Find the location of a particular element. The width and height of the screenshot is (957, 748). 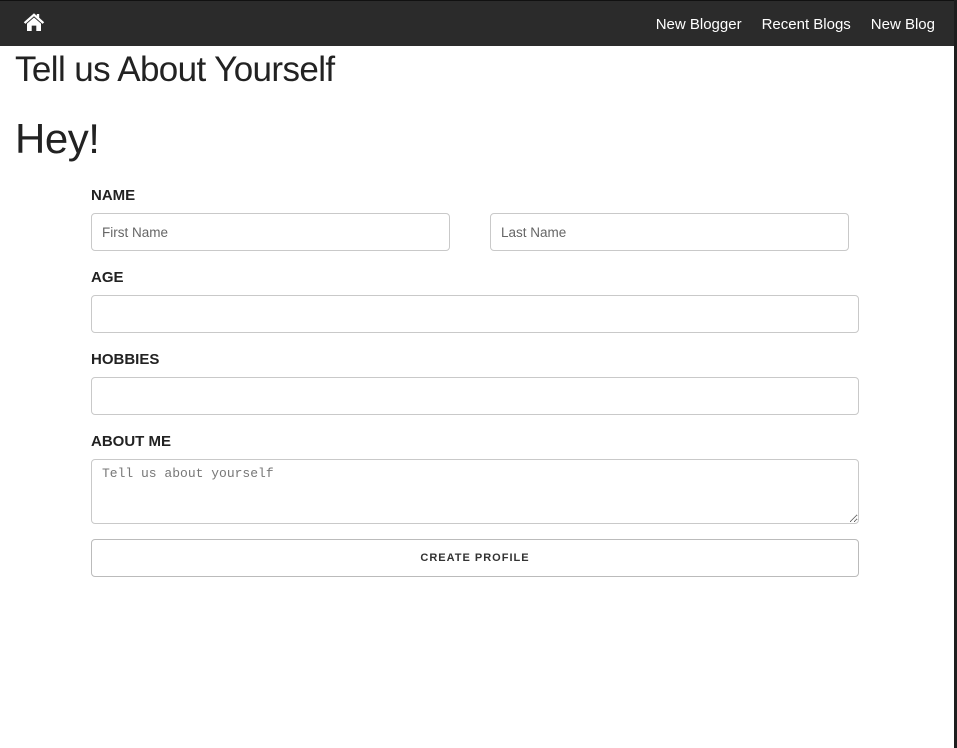

age-input is located at coordinates (475, 314).